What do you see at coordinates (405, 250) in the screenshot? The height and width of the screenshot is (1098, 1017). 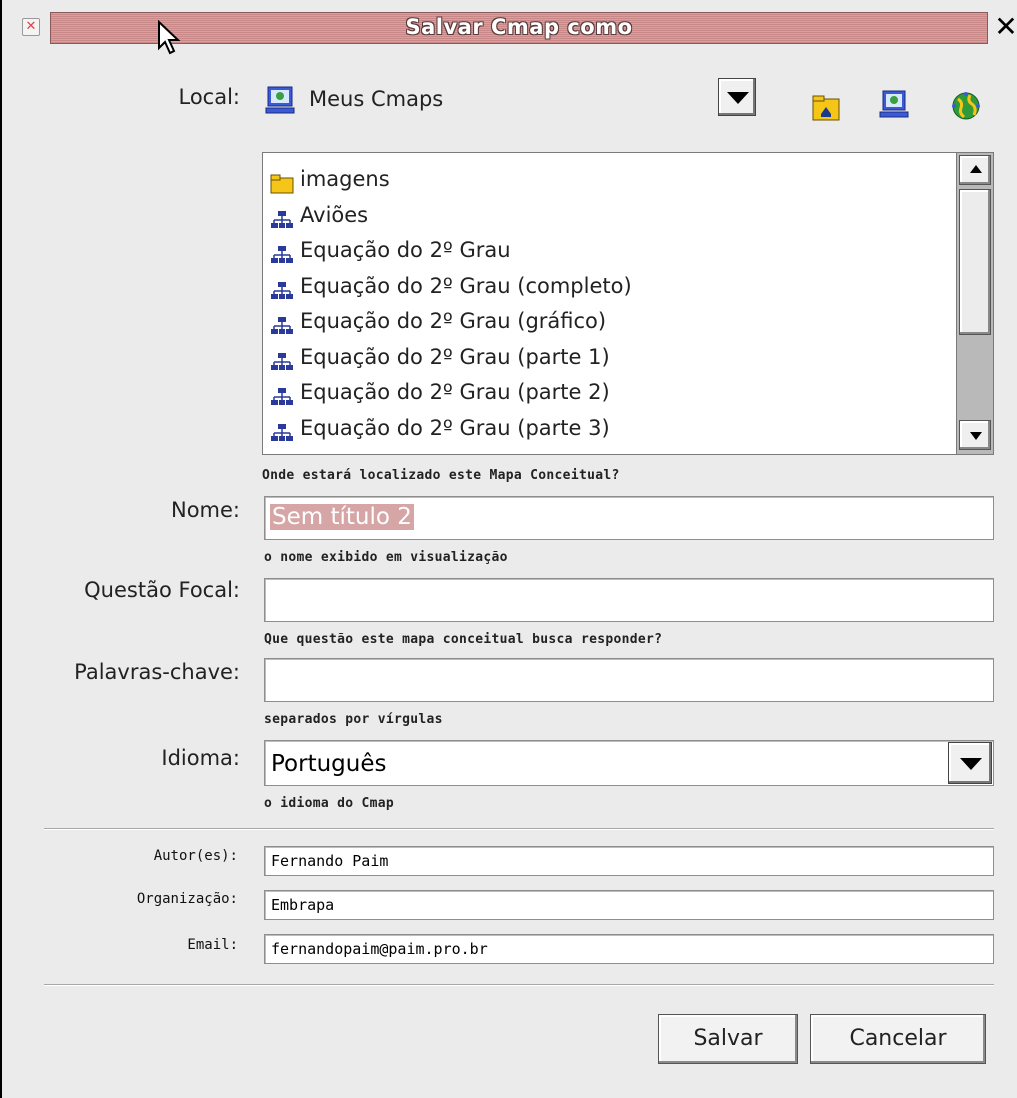 I see `list-item-label: Equação do 2º Grau` at bounding box center [405, 250].